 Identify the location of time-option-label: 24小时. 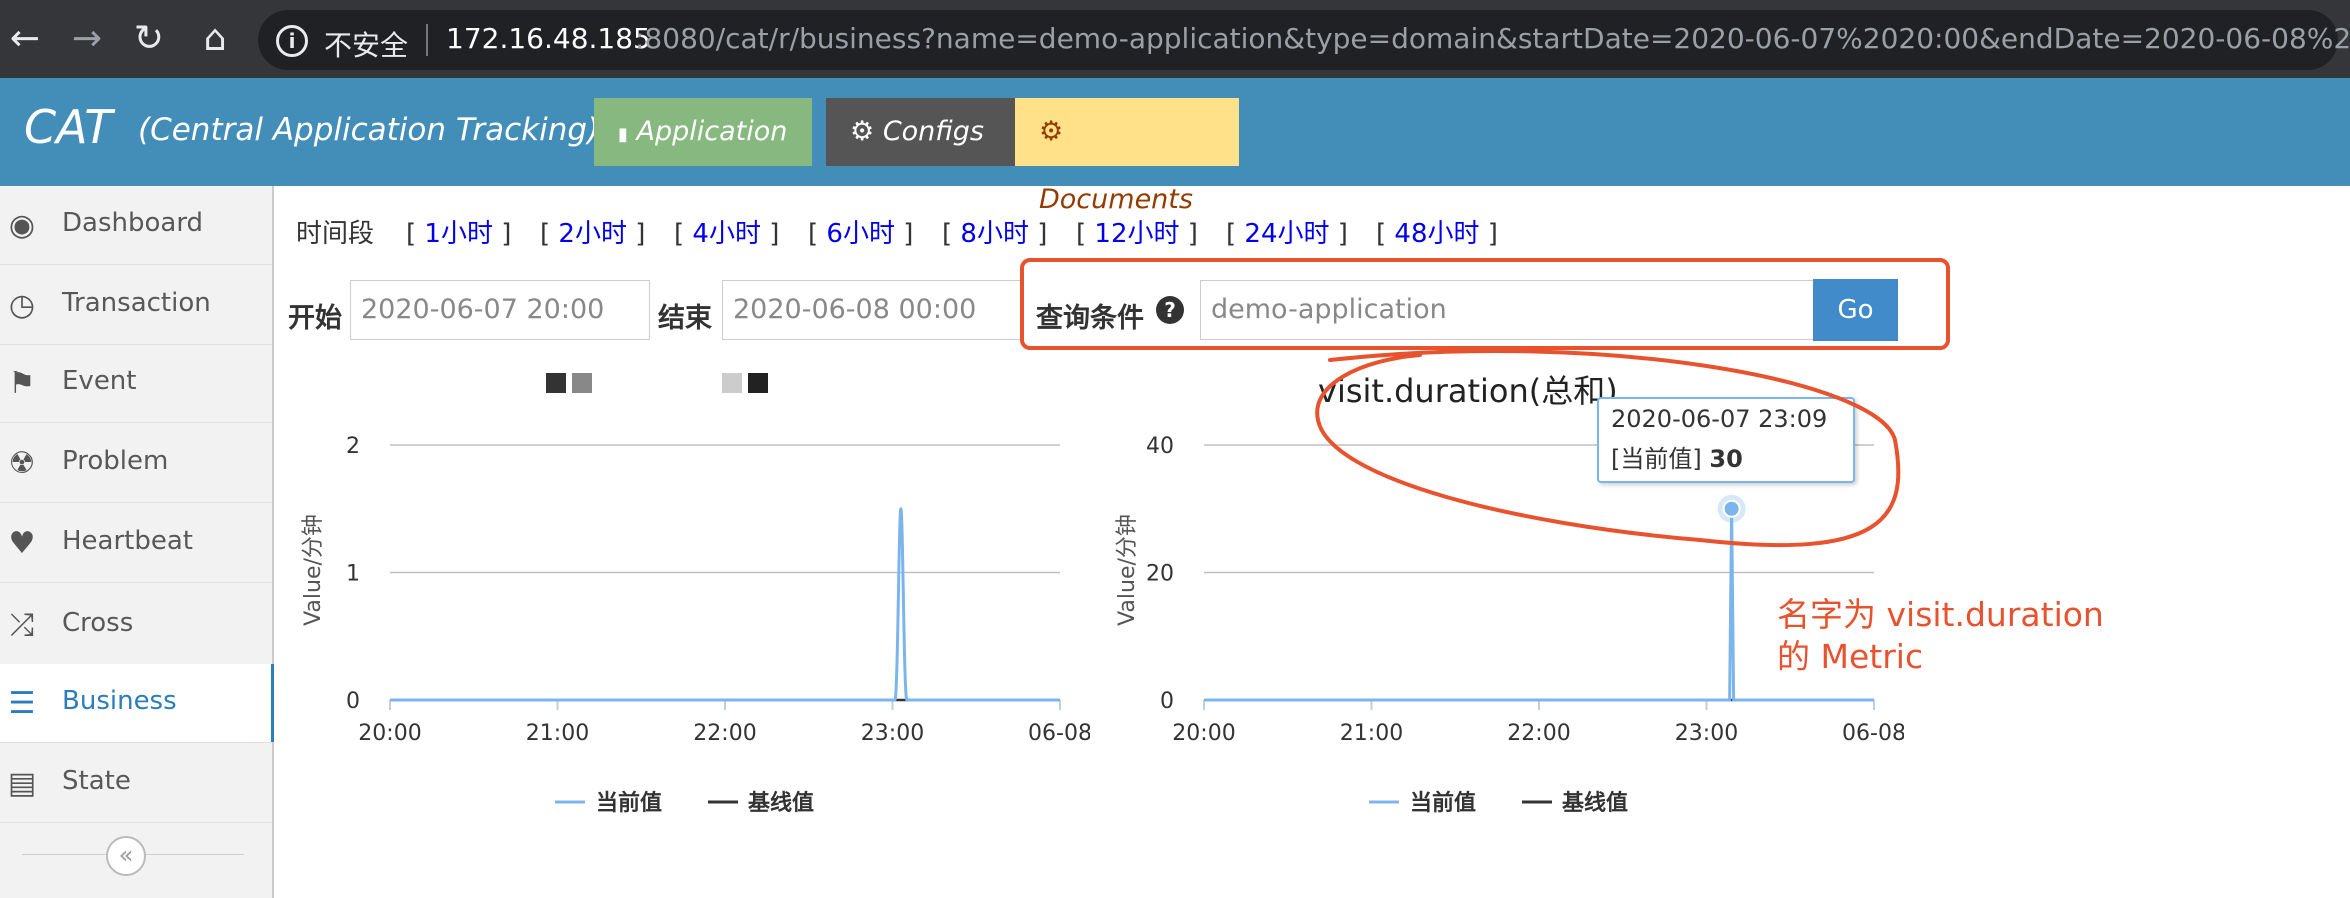
(1286, 234).